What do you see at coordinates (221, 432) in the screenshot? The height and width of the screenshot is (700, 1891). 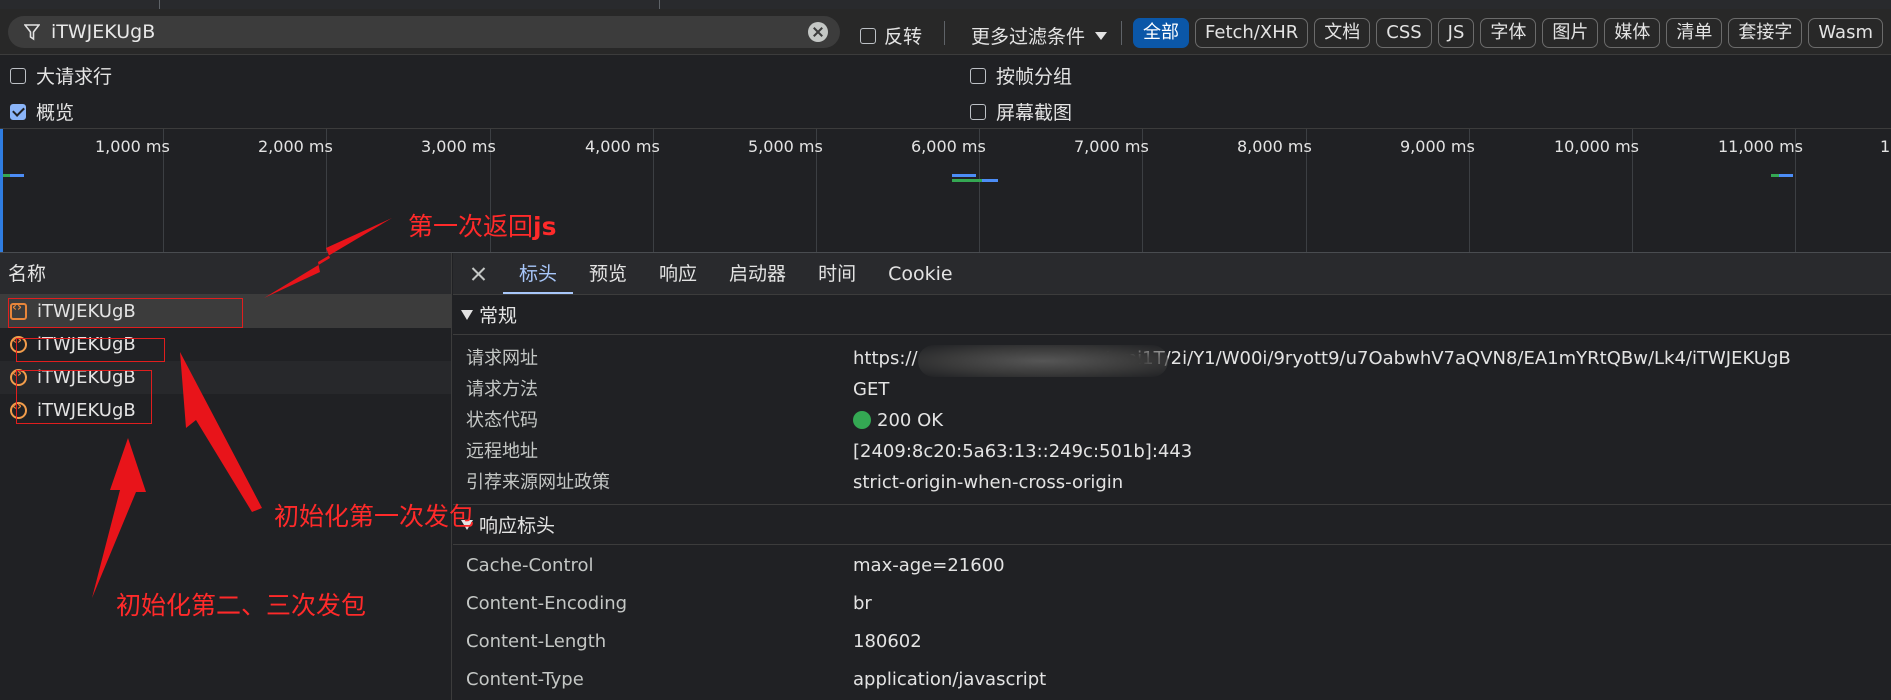 I see `arrow-to-second-request` at bounding box center [221, 432].